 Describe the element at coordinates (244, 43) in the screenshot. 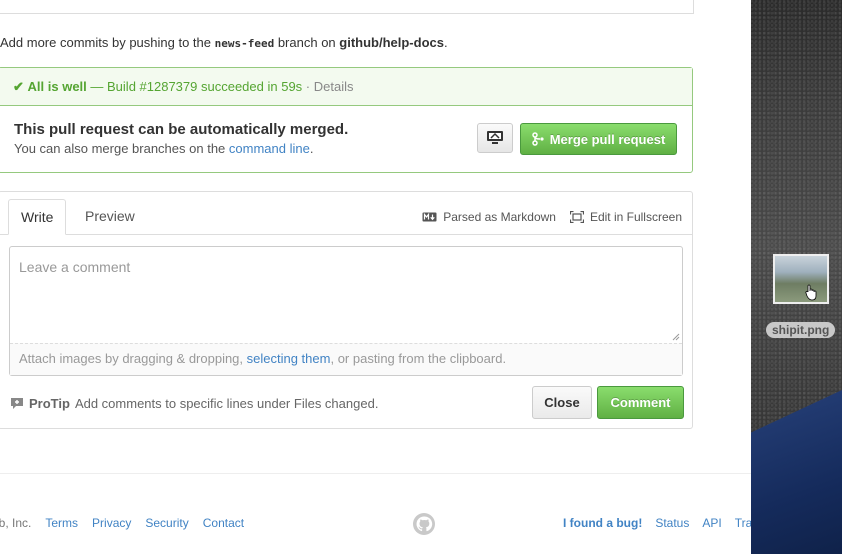

I see `branch-name: news-feed` at that location.